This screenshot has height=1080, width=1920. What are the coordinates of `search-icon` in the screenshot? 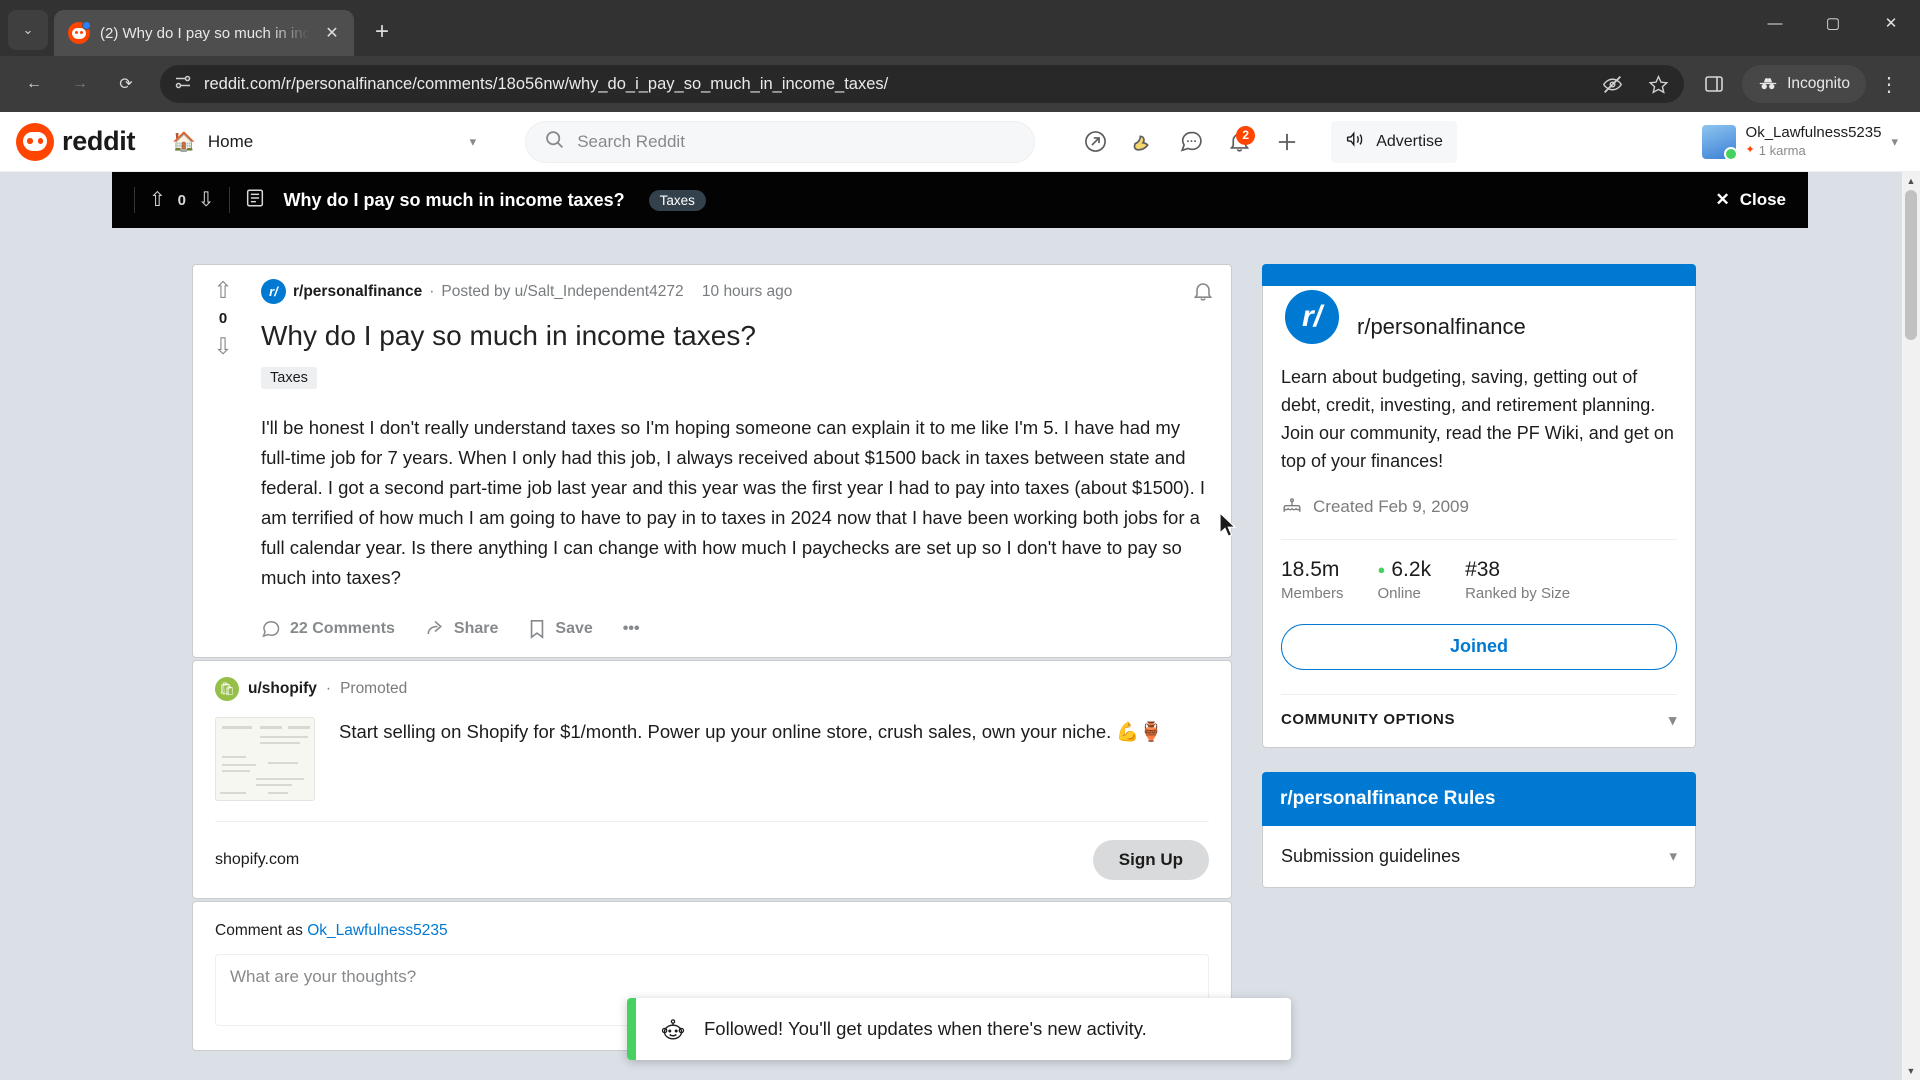 It's located at (554, 142).